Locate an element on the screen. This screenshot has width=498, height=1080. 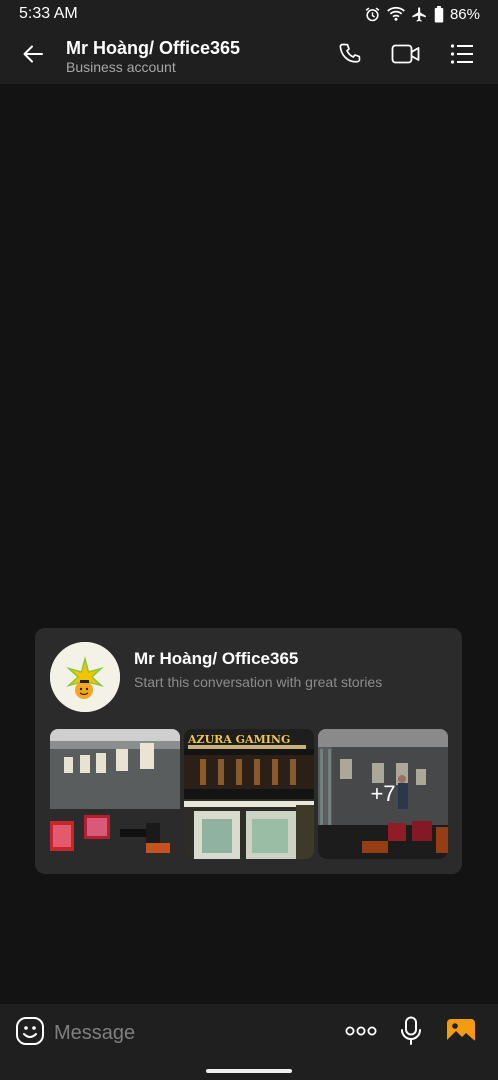
message-composer is located at coordinates (249, 1033).